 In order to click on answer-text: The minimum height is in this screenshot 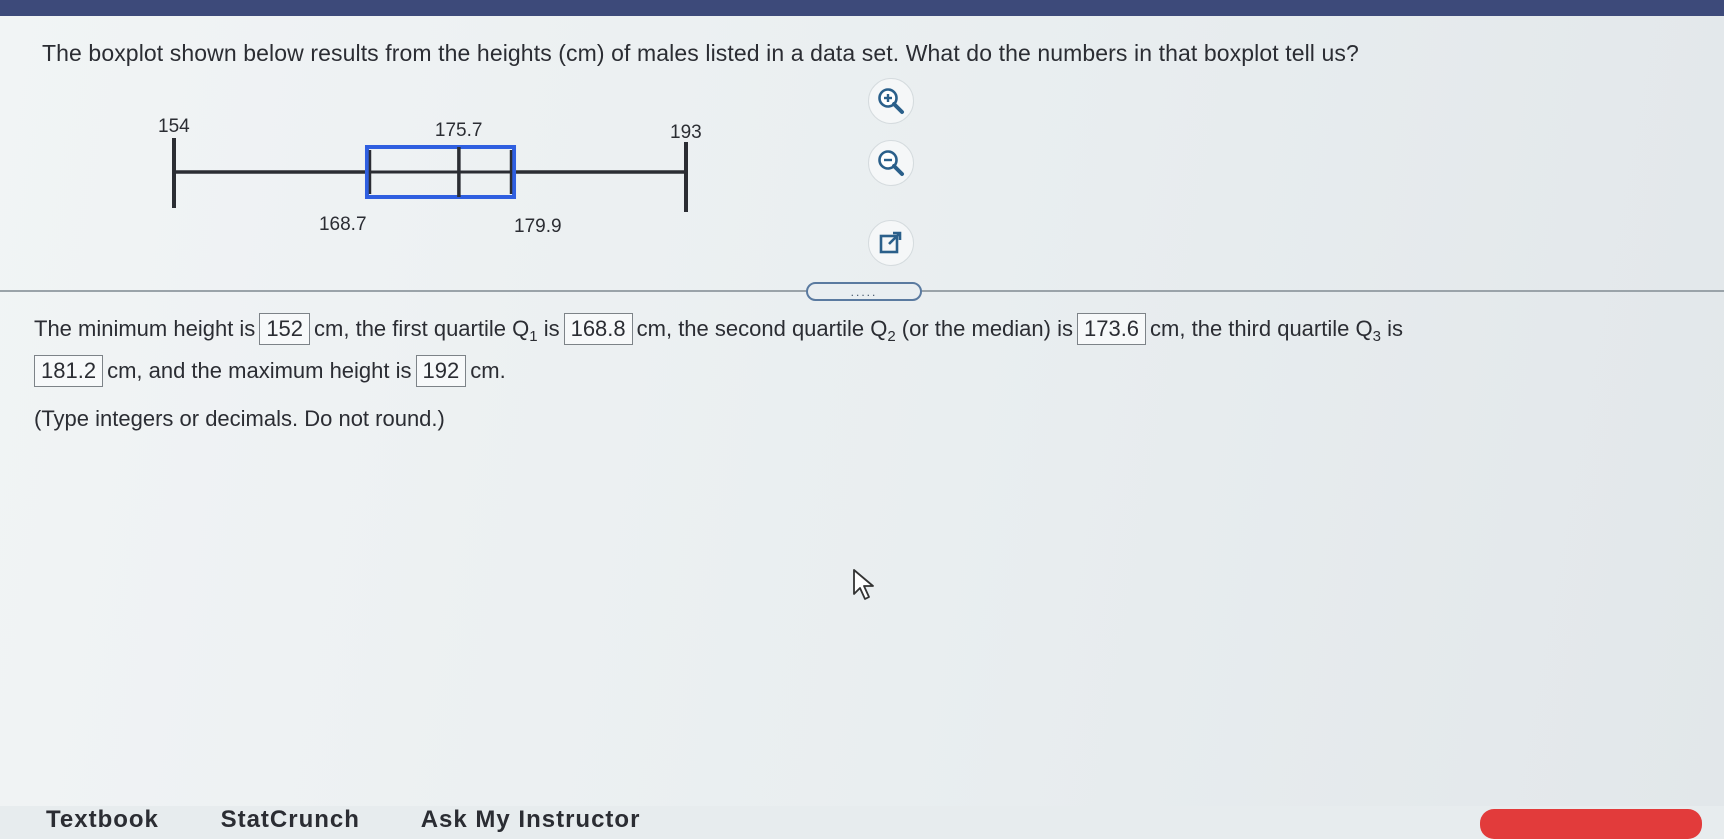, I will do `click(145, 328)`.